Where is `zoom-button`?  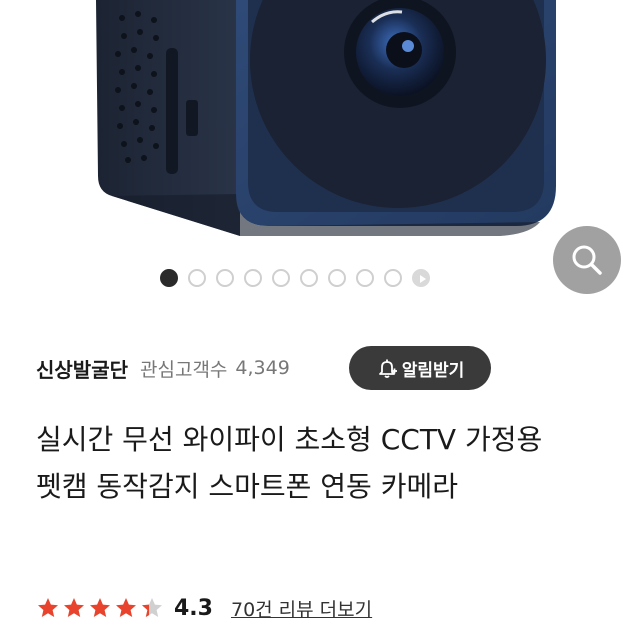 zoom-button is located at coordinates (587, 260).